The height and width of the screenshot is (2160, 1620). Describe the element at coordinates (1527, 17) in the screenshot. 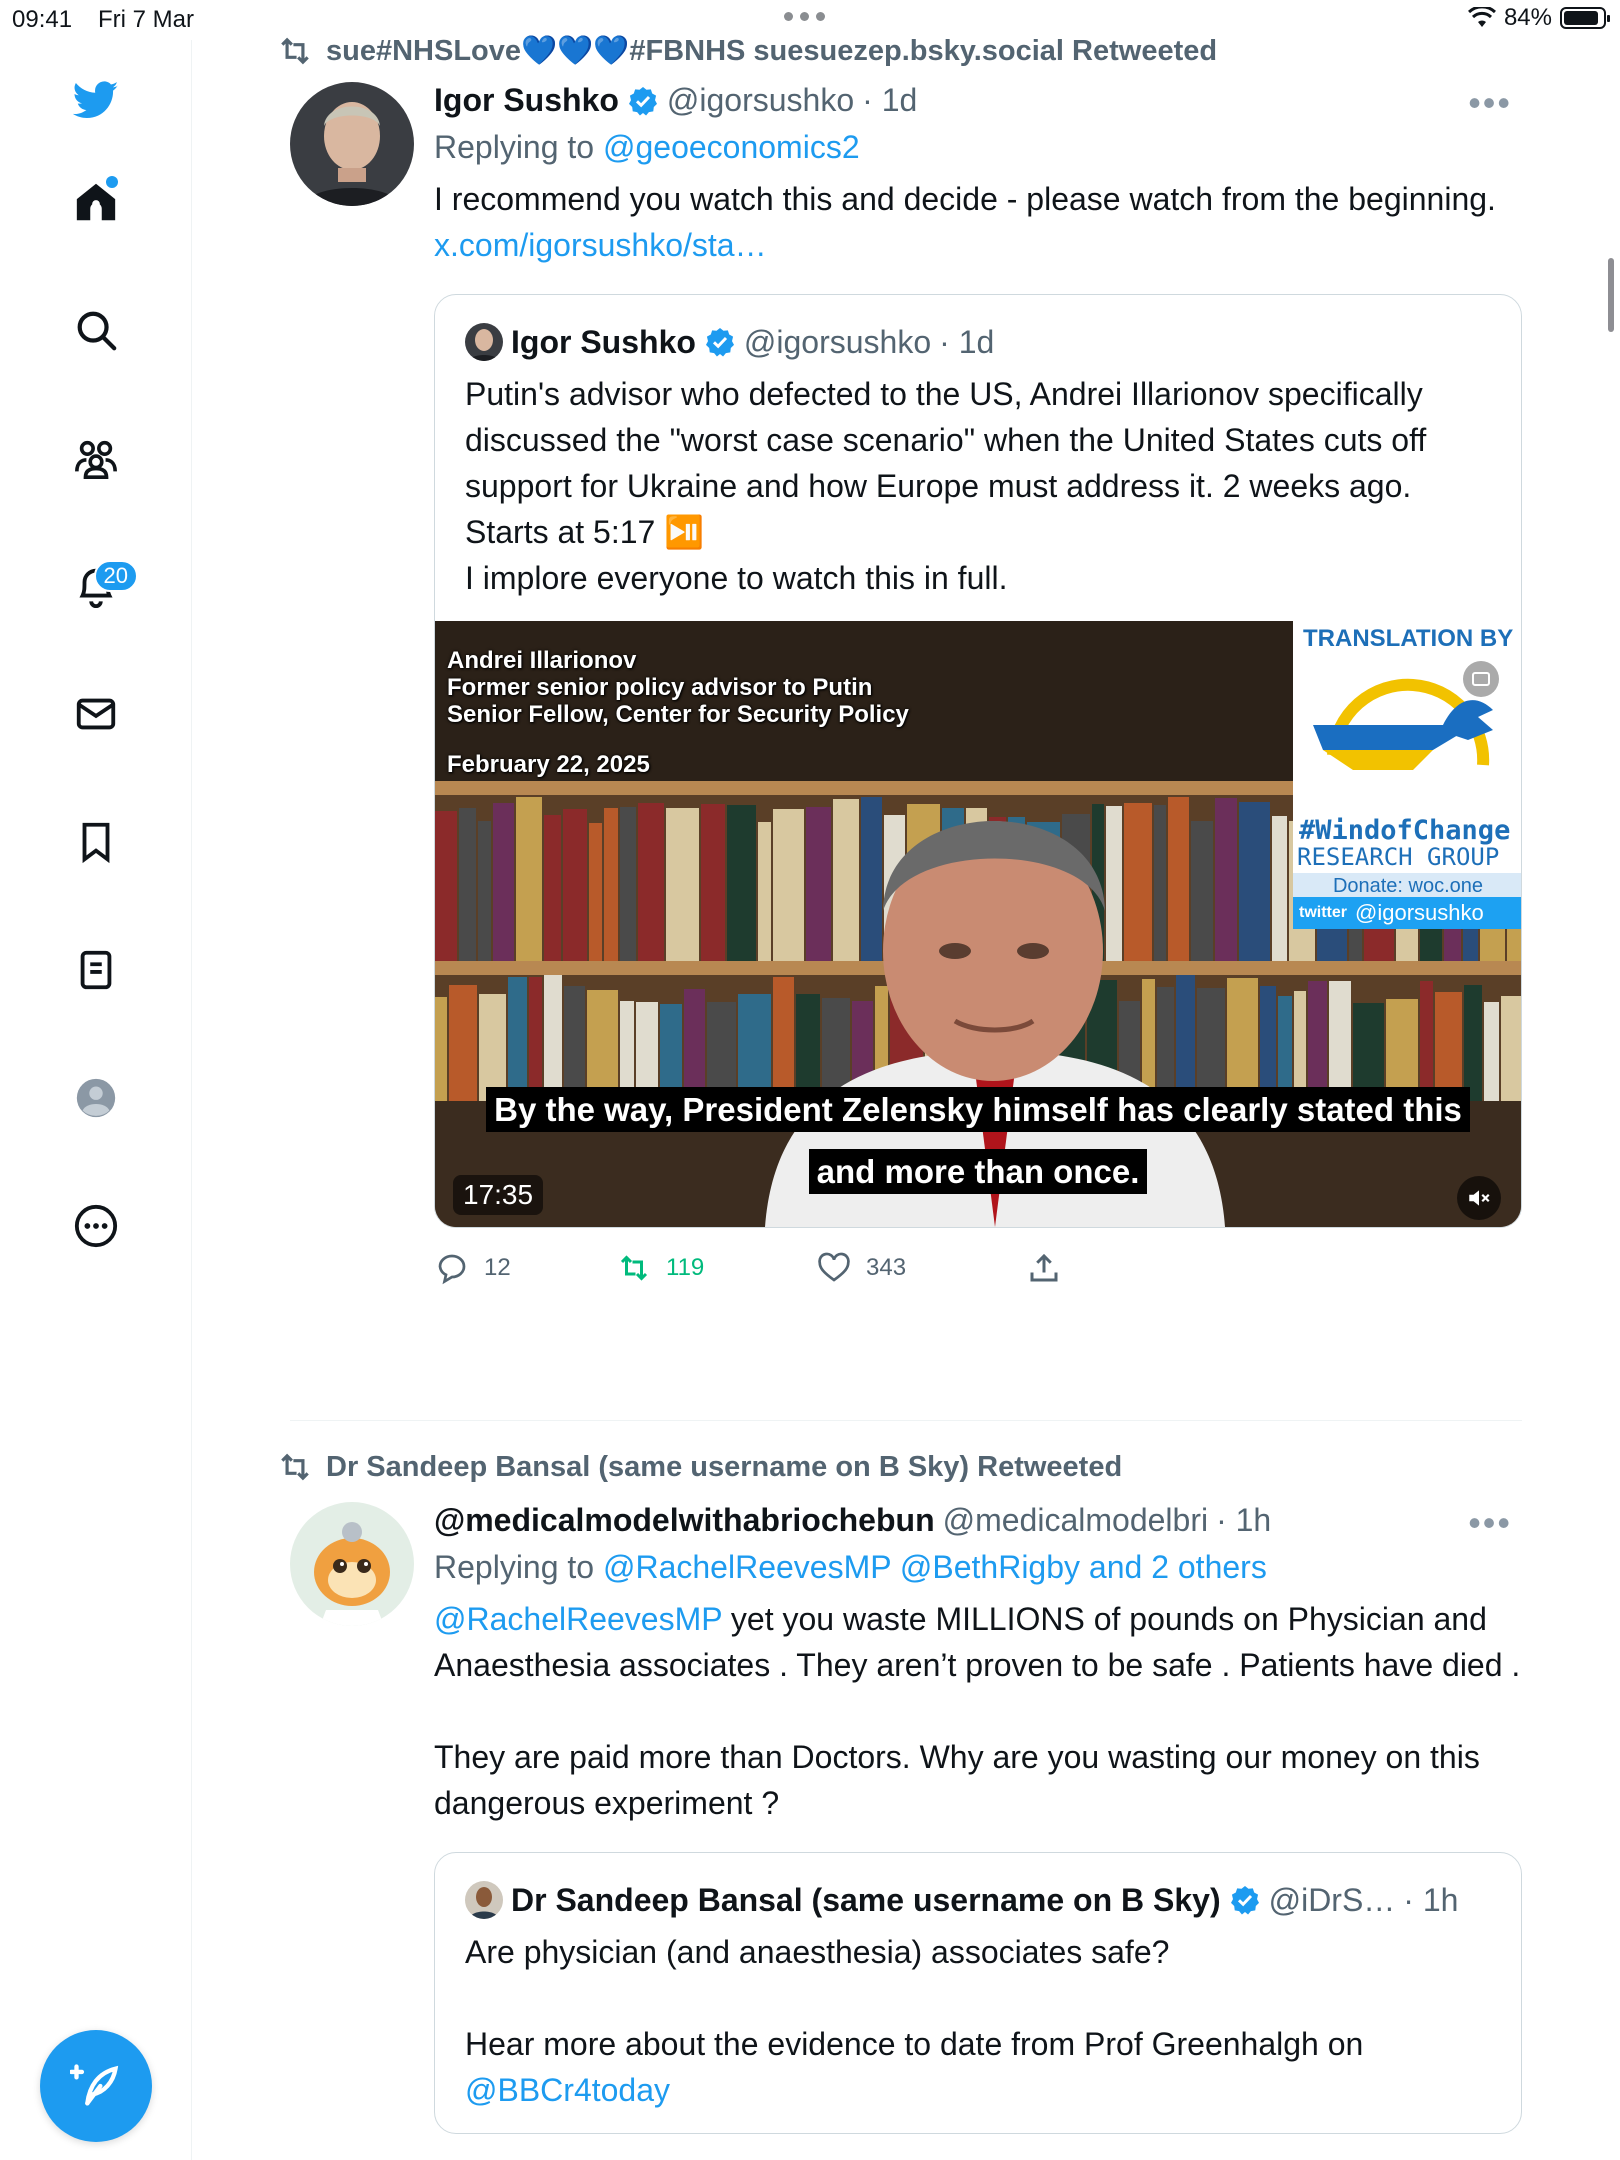

I see `battery-percent: 84%` at that location.